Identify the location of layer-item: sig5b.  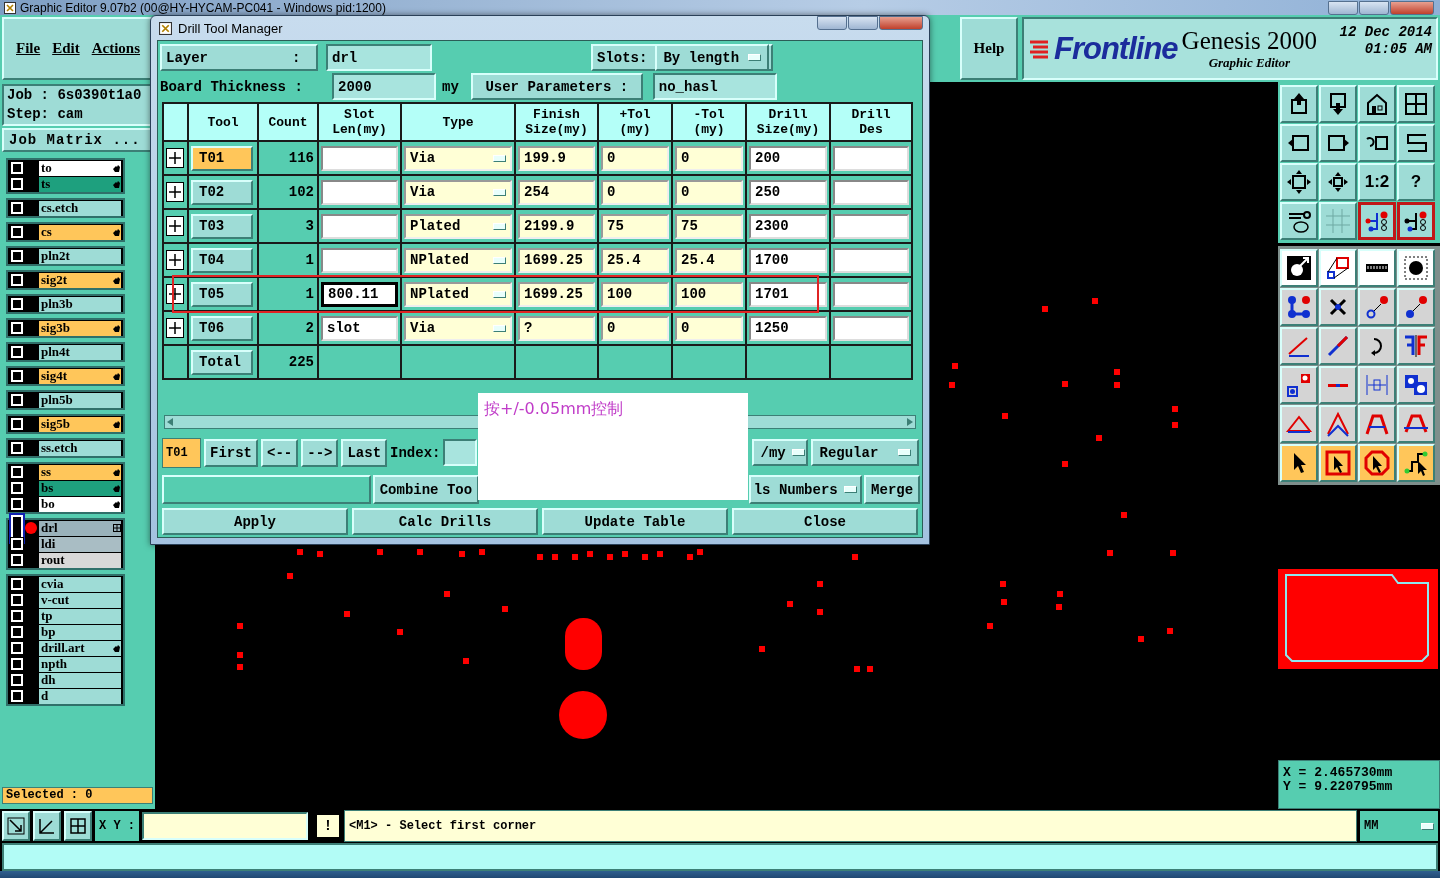
(80, 424).